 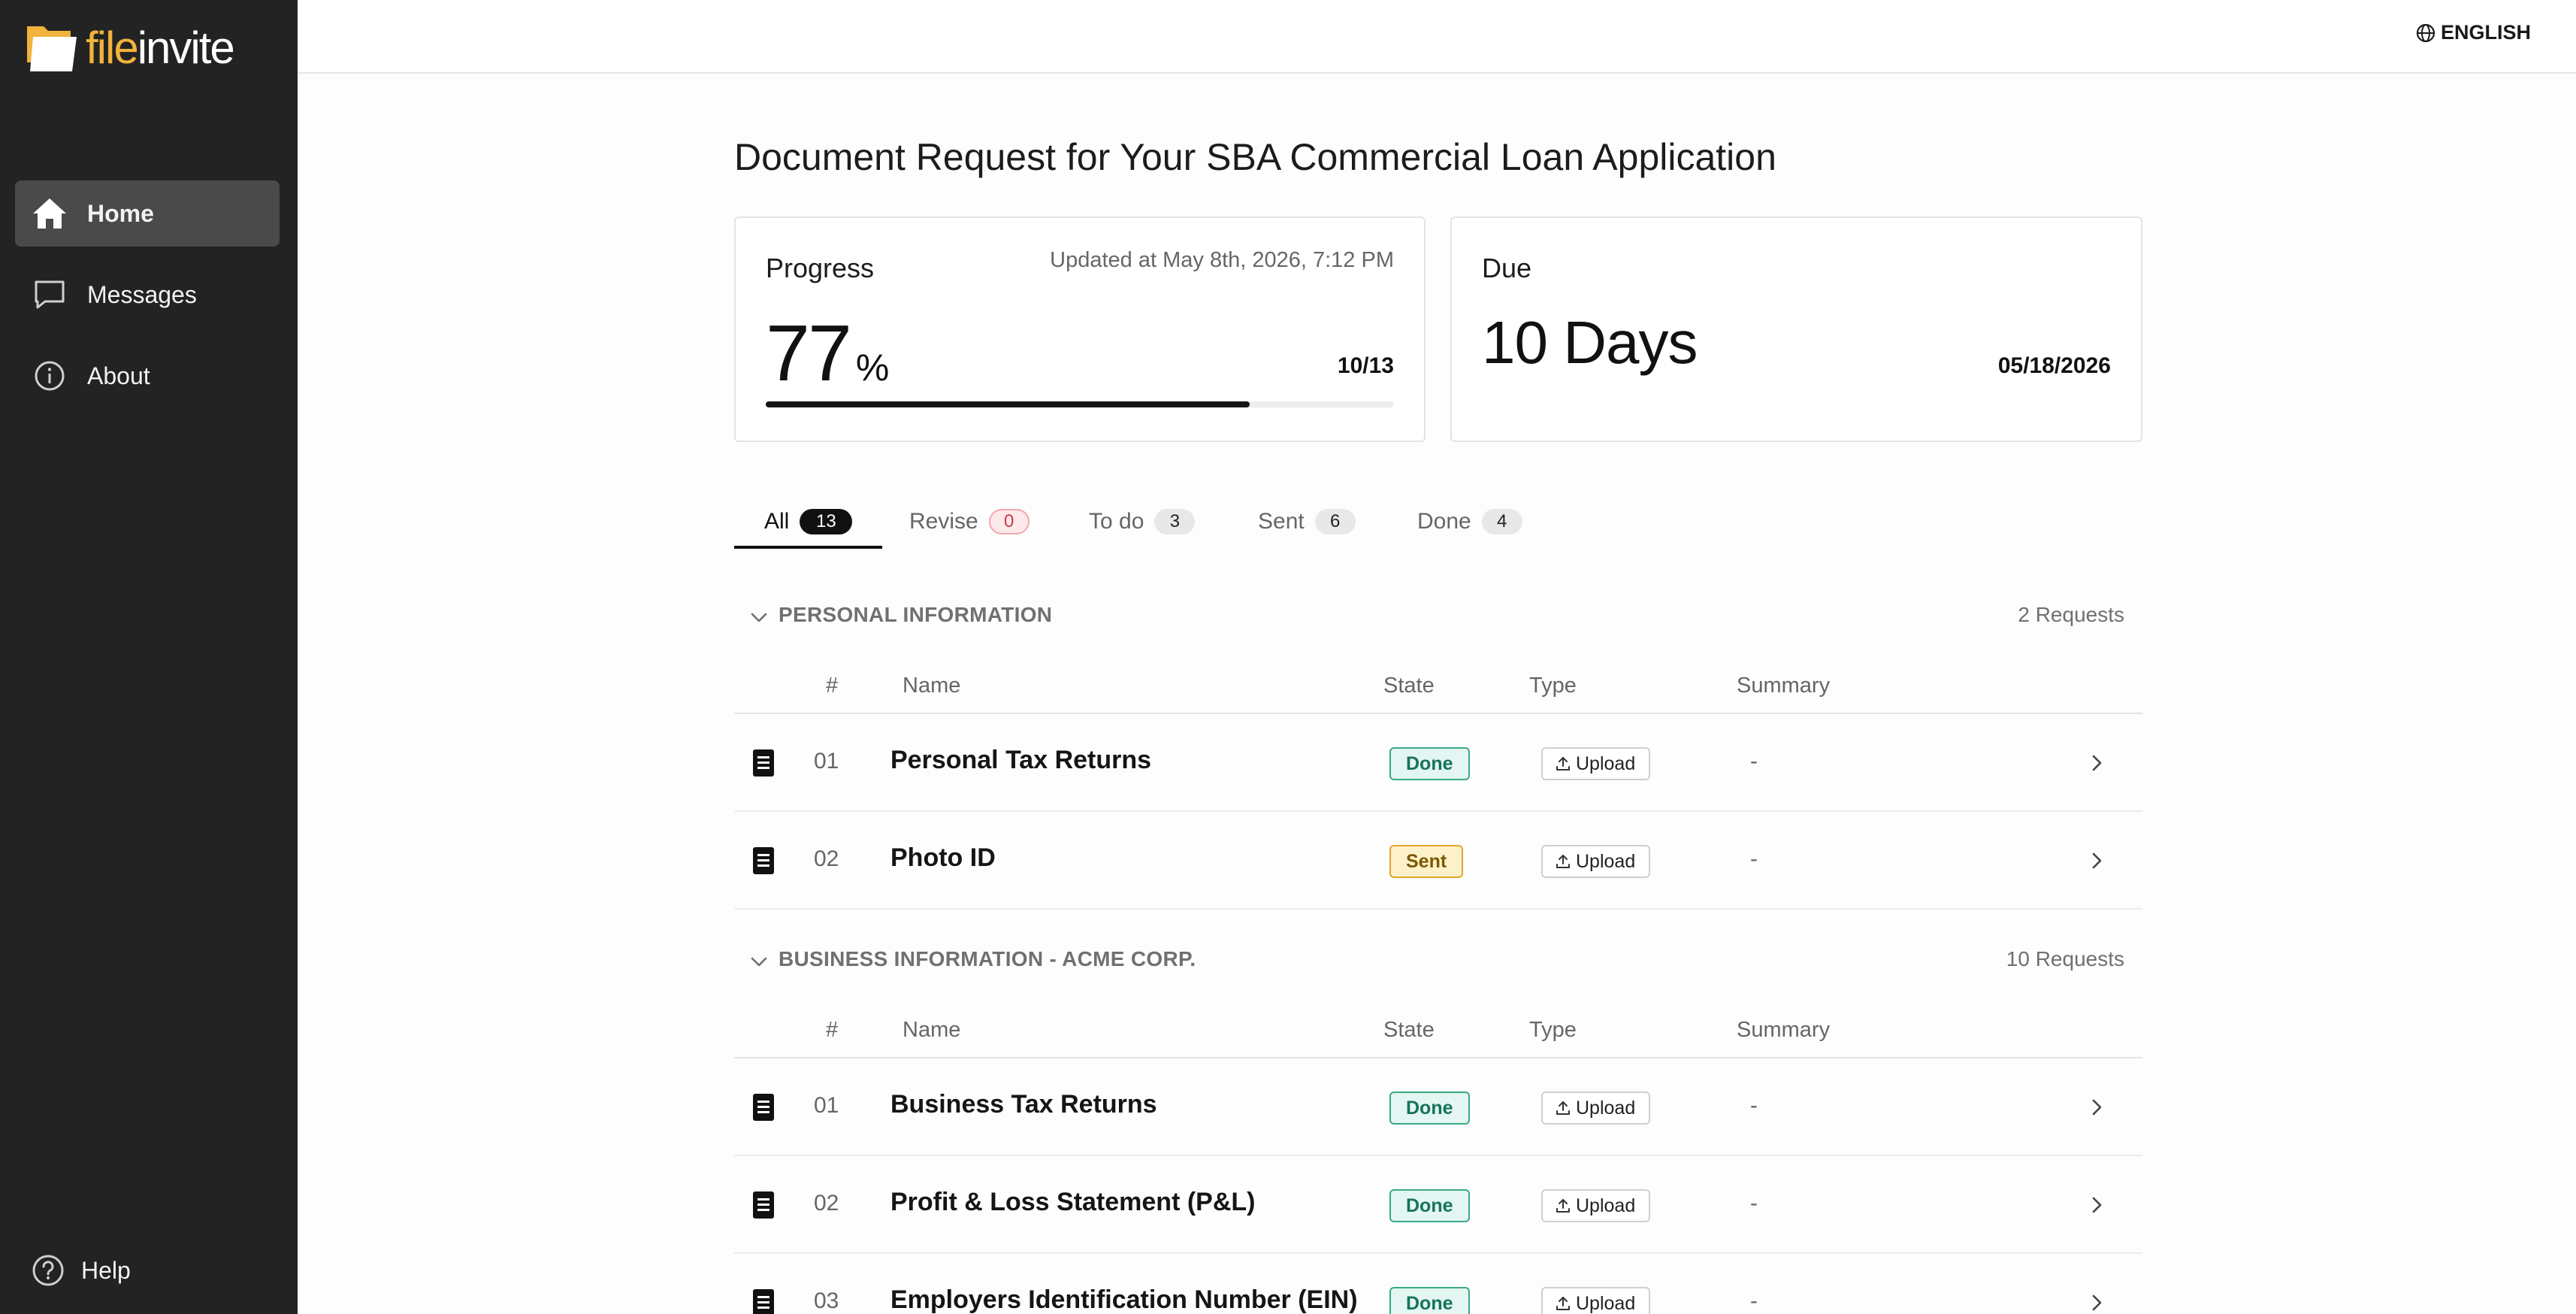 I want to click on message-icon, so click(x=50, y=295).